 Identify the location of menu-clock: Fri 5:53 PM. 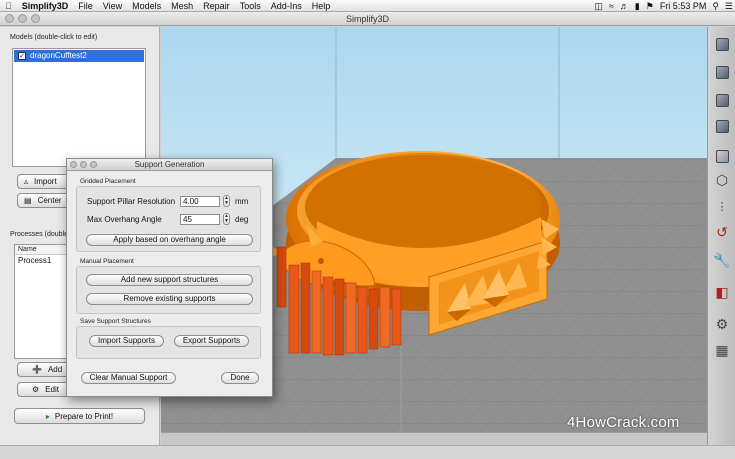
(683, 6).